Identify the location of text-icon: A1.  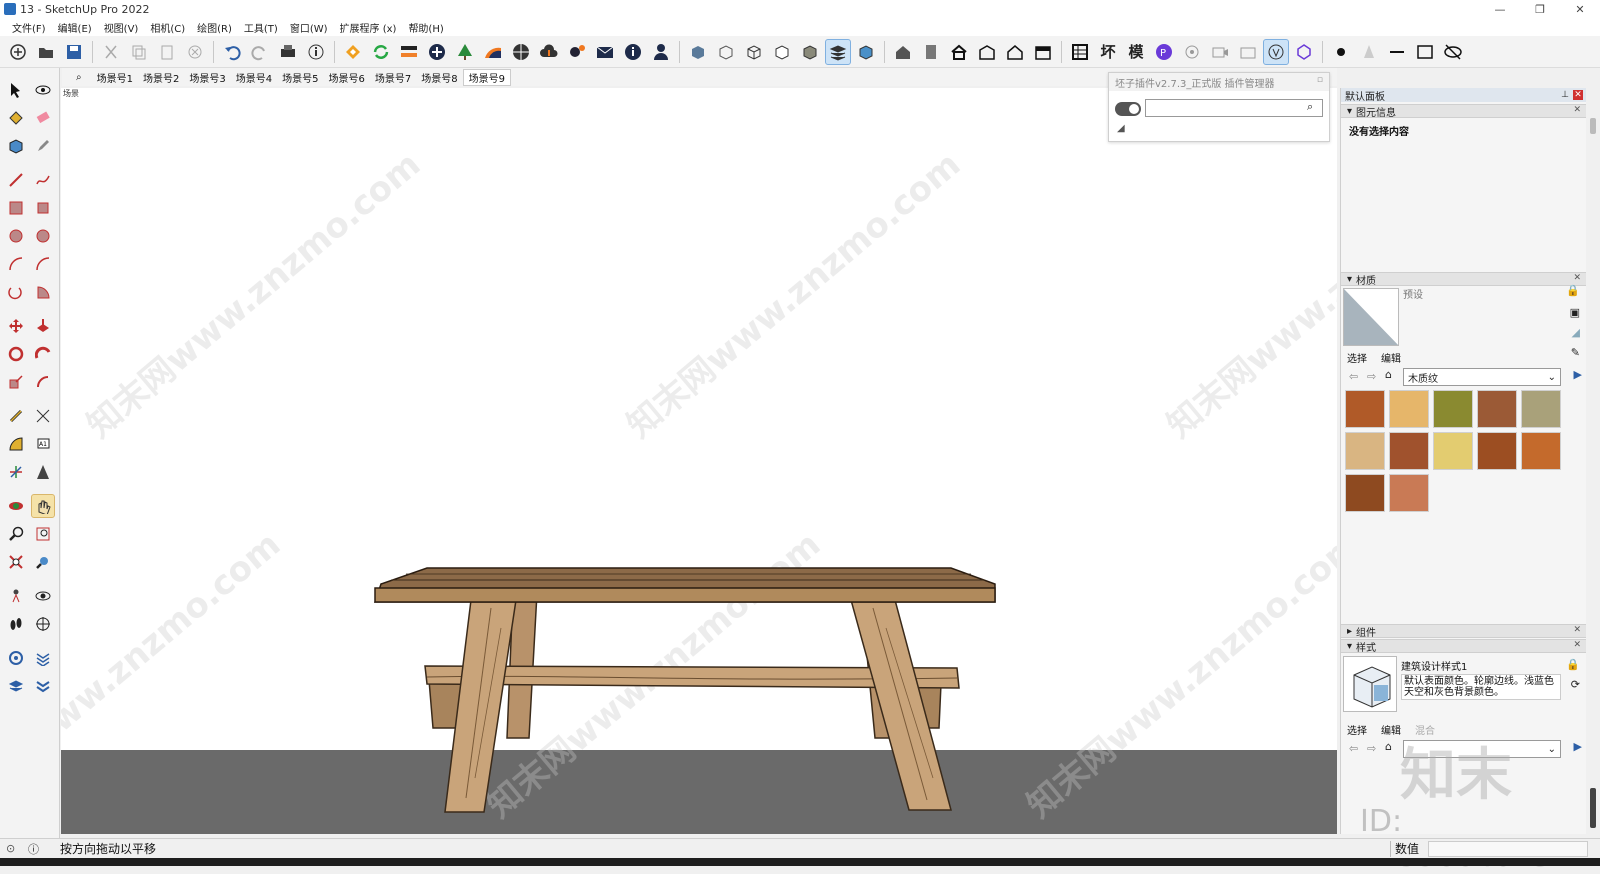
(43, 444).